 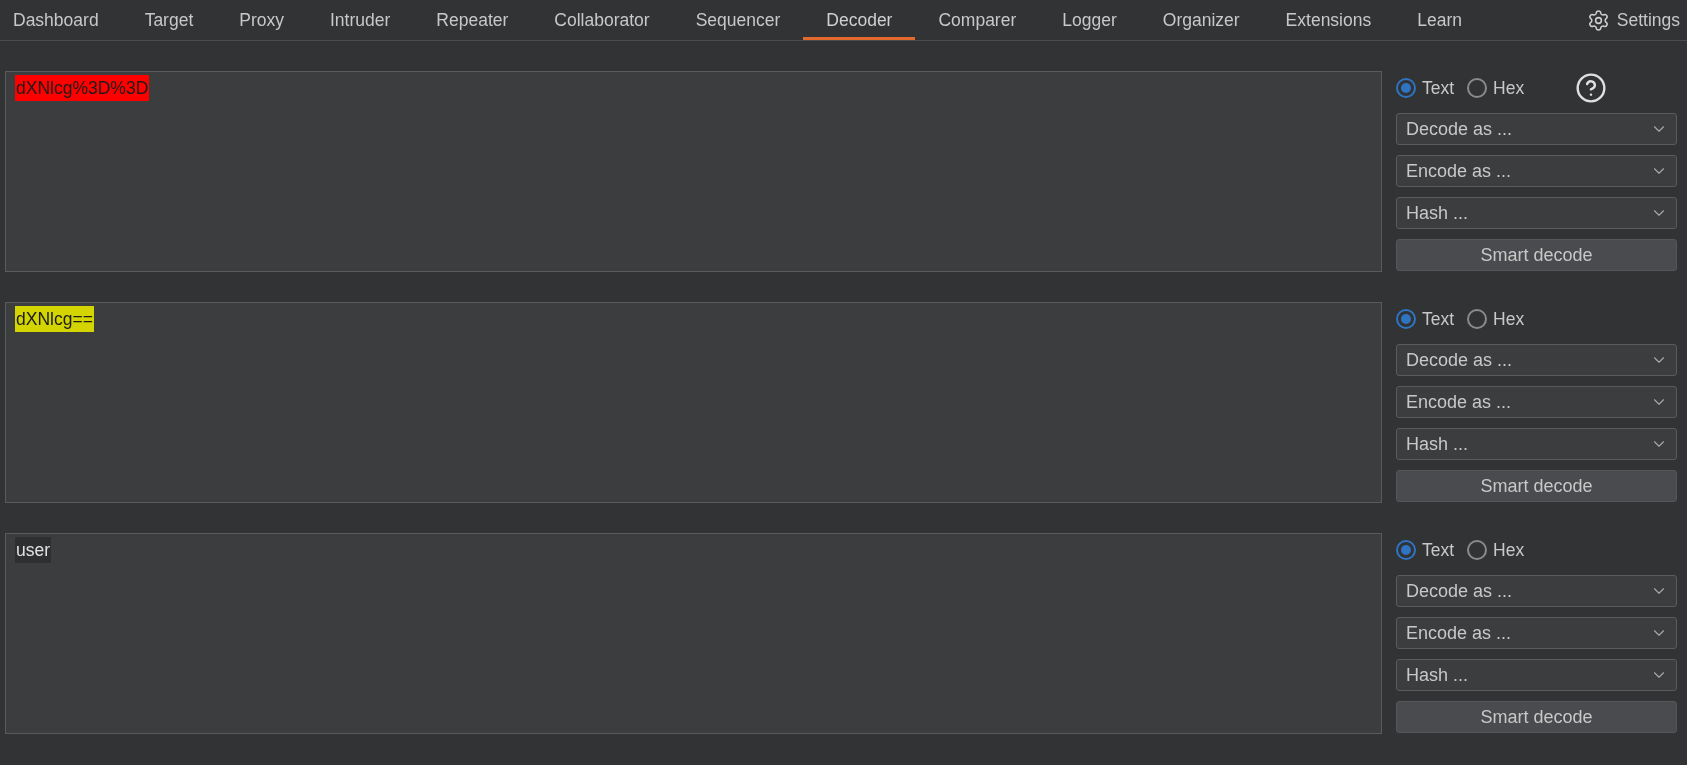 What do you see at coordinates (472, 20) in the screenshot?
I see `tab: Repeater` at bounding box center [472, 20].